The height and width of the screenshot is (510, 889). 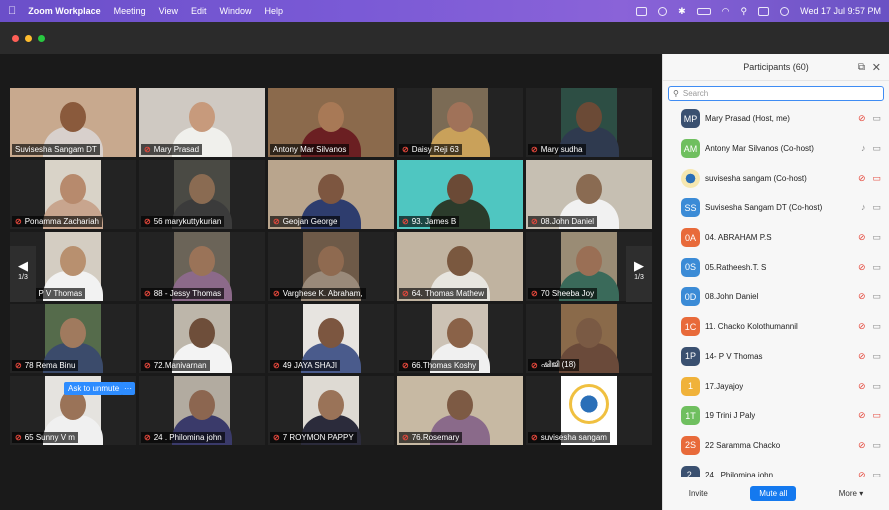 What do you see at coordinates (861, 67) in the screenshot?
I see `pop-out-icon: ⧉` at bounding box center [861, 67].